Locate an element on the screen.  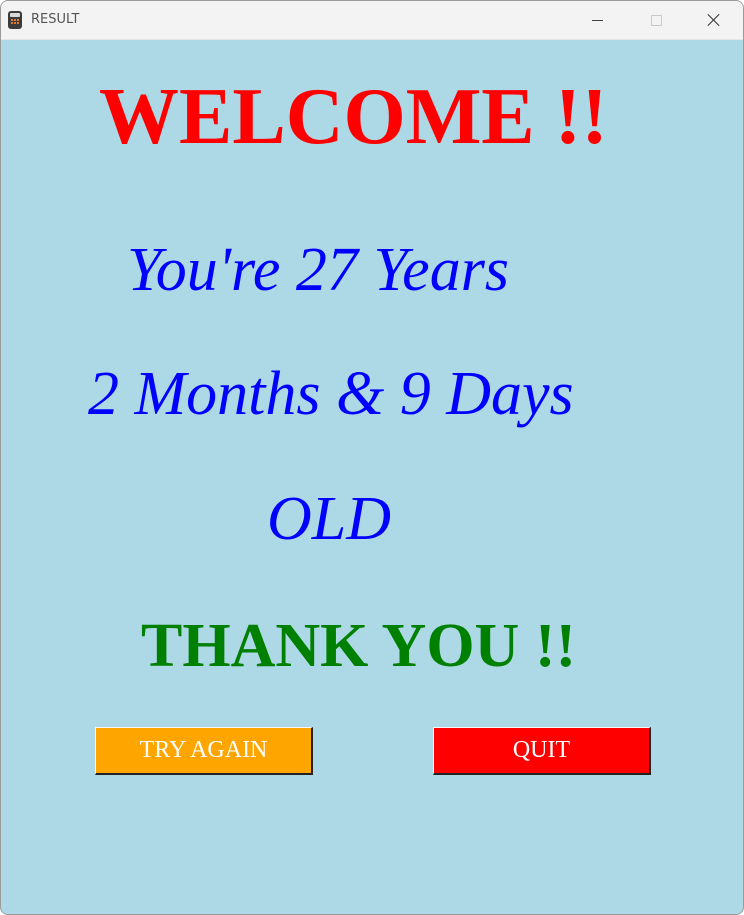
minimize-icon is located at coordinates (597, 20).